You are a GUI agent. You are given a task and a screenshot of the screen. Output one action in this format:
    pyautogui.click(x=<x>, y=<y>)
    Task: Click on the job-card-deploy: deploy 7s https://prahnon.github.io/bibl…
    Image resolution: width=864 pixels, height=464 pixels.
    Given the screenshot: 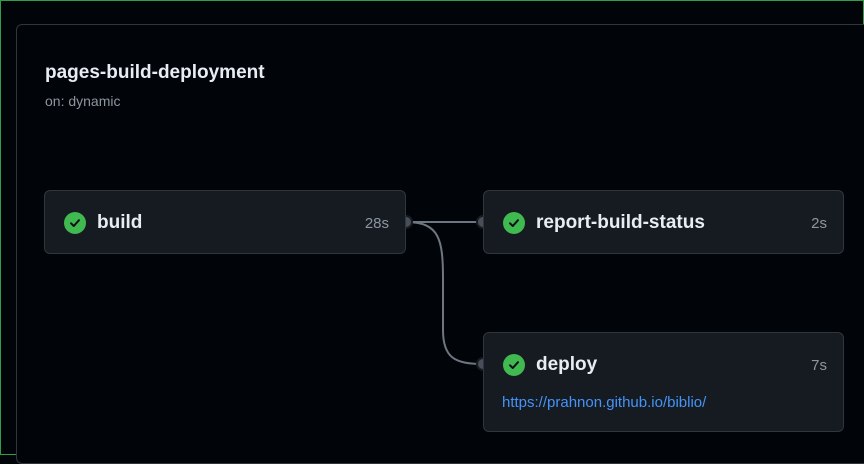 What is the action you would take?
    pyautogui.click(x=663, y=382)
    